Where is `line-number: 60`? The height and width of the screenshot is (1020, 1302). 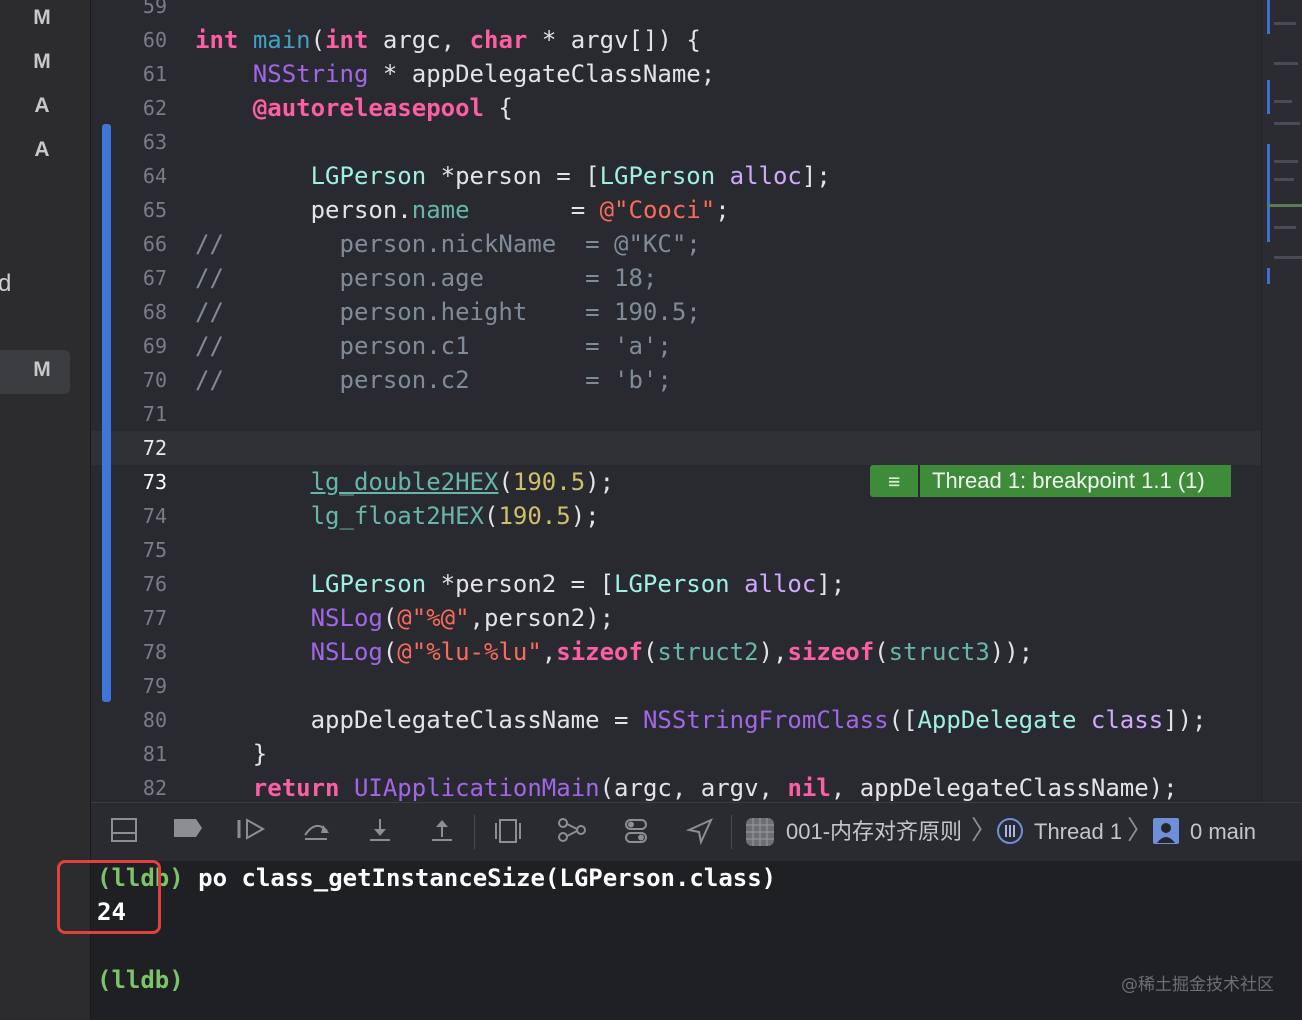
line-number: 60 is located at coordinates (129, 40).